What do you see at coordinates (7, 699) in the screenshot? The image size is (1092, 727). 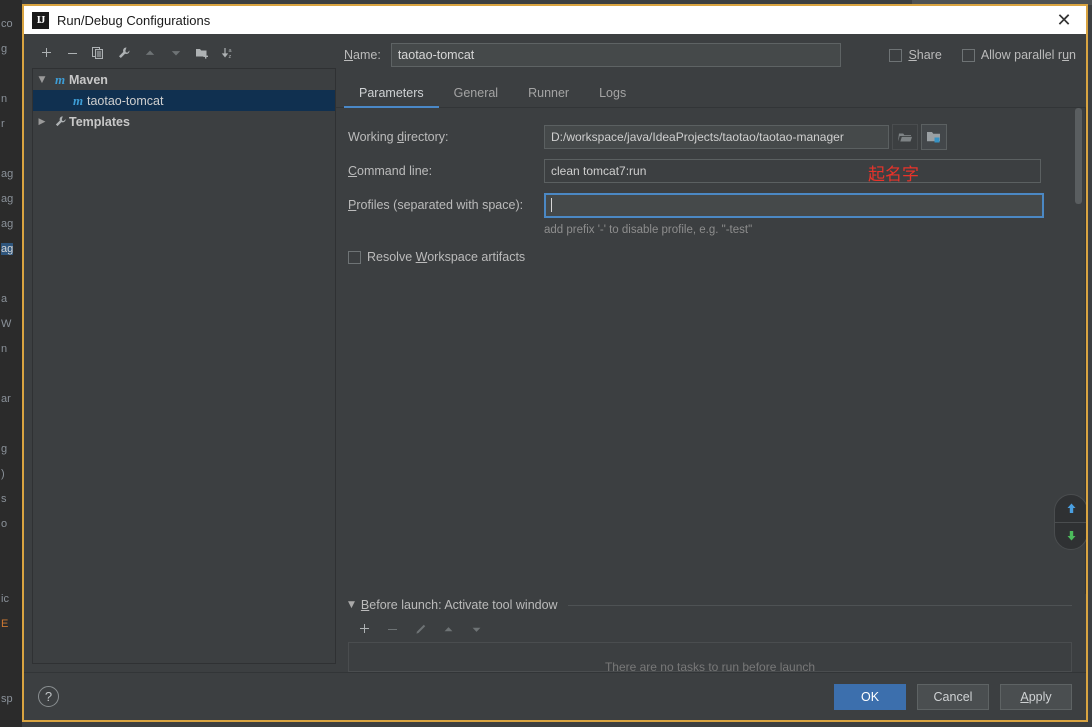 I see `background-text-fragment: sp` at bounding box center [7, 699].